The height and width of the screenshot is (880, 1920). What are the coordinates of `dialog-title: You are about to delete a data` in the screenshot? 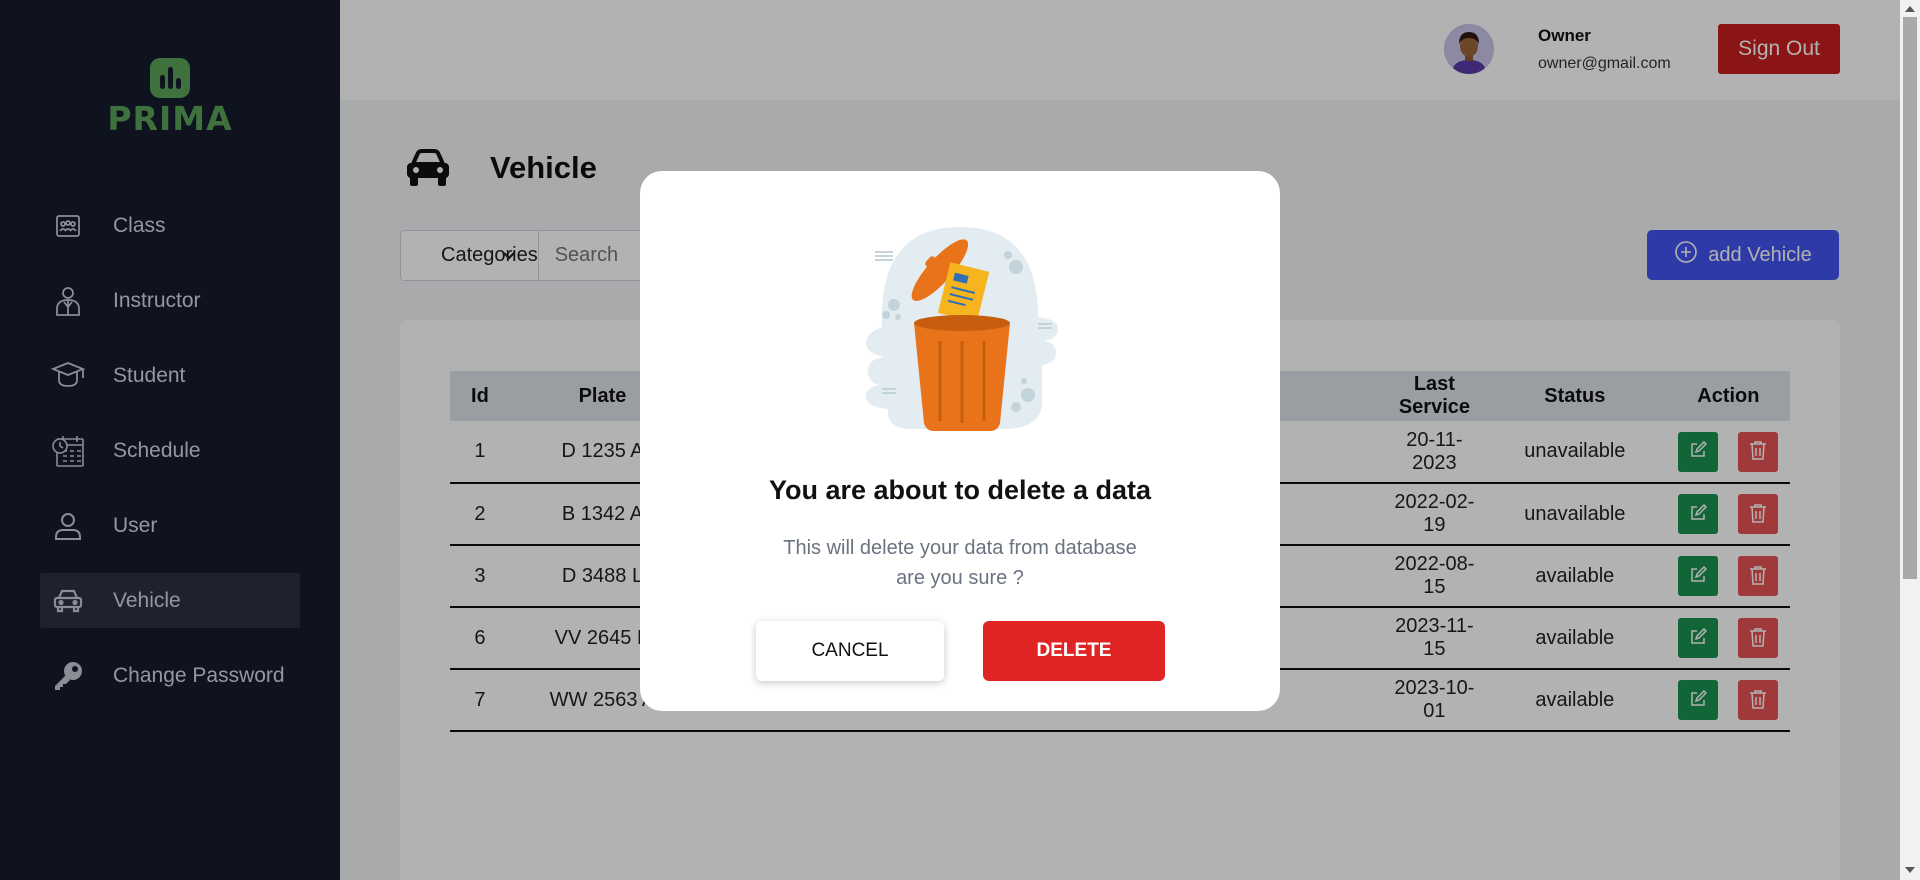 It's located at (960, 490).